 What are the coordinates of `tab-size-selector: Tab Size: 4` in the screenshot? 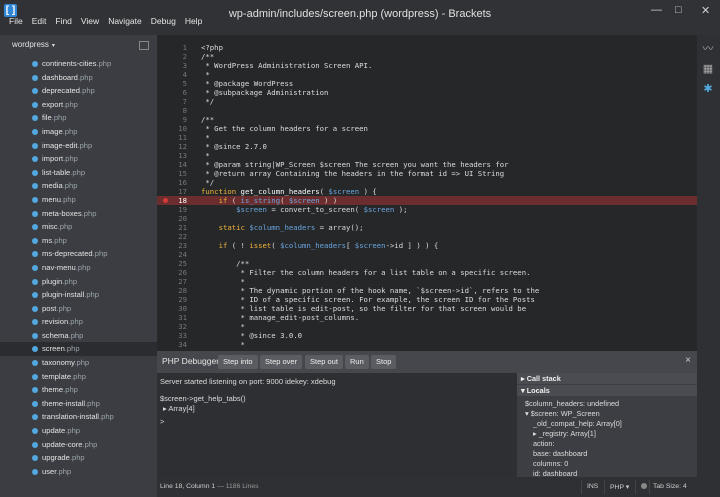 It's located at (670, 486).